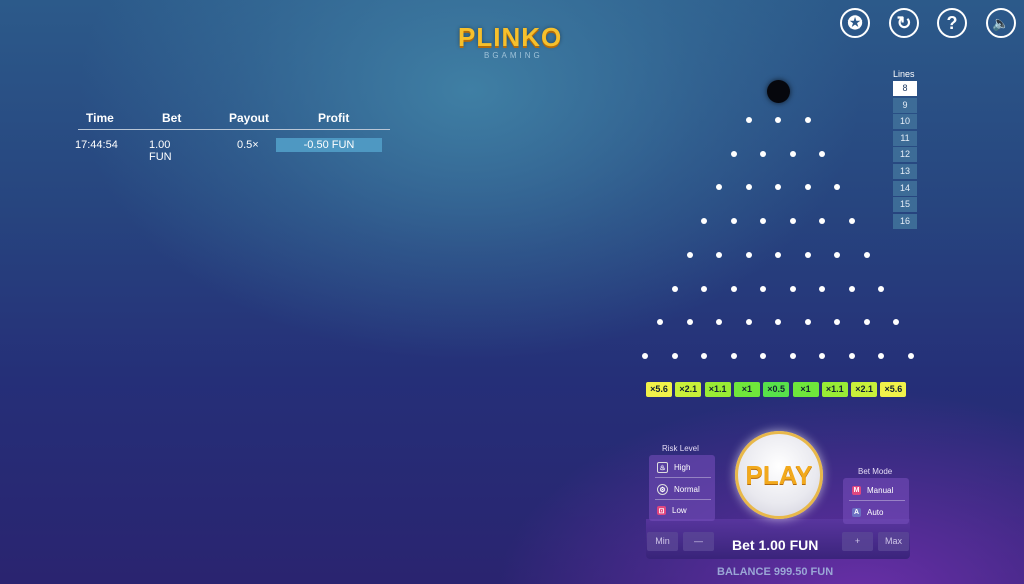 The height and width of the screenshot is (584, 1024). I want to click on history-glyph: ↻, so click(904, 22).